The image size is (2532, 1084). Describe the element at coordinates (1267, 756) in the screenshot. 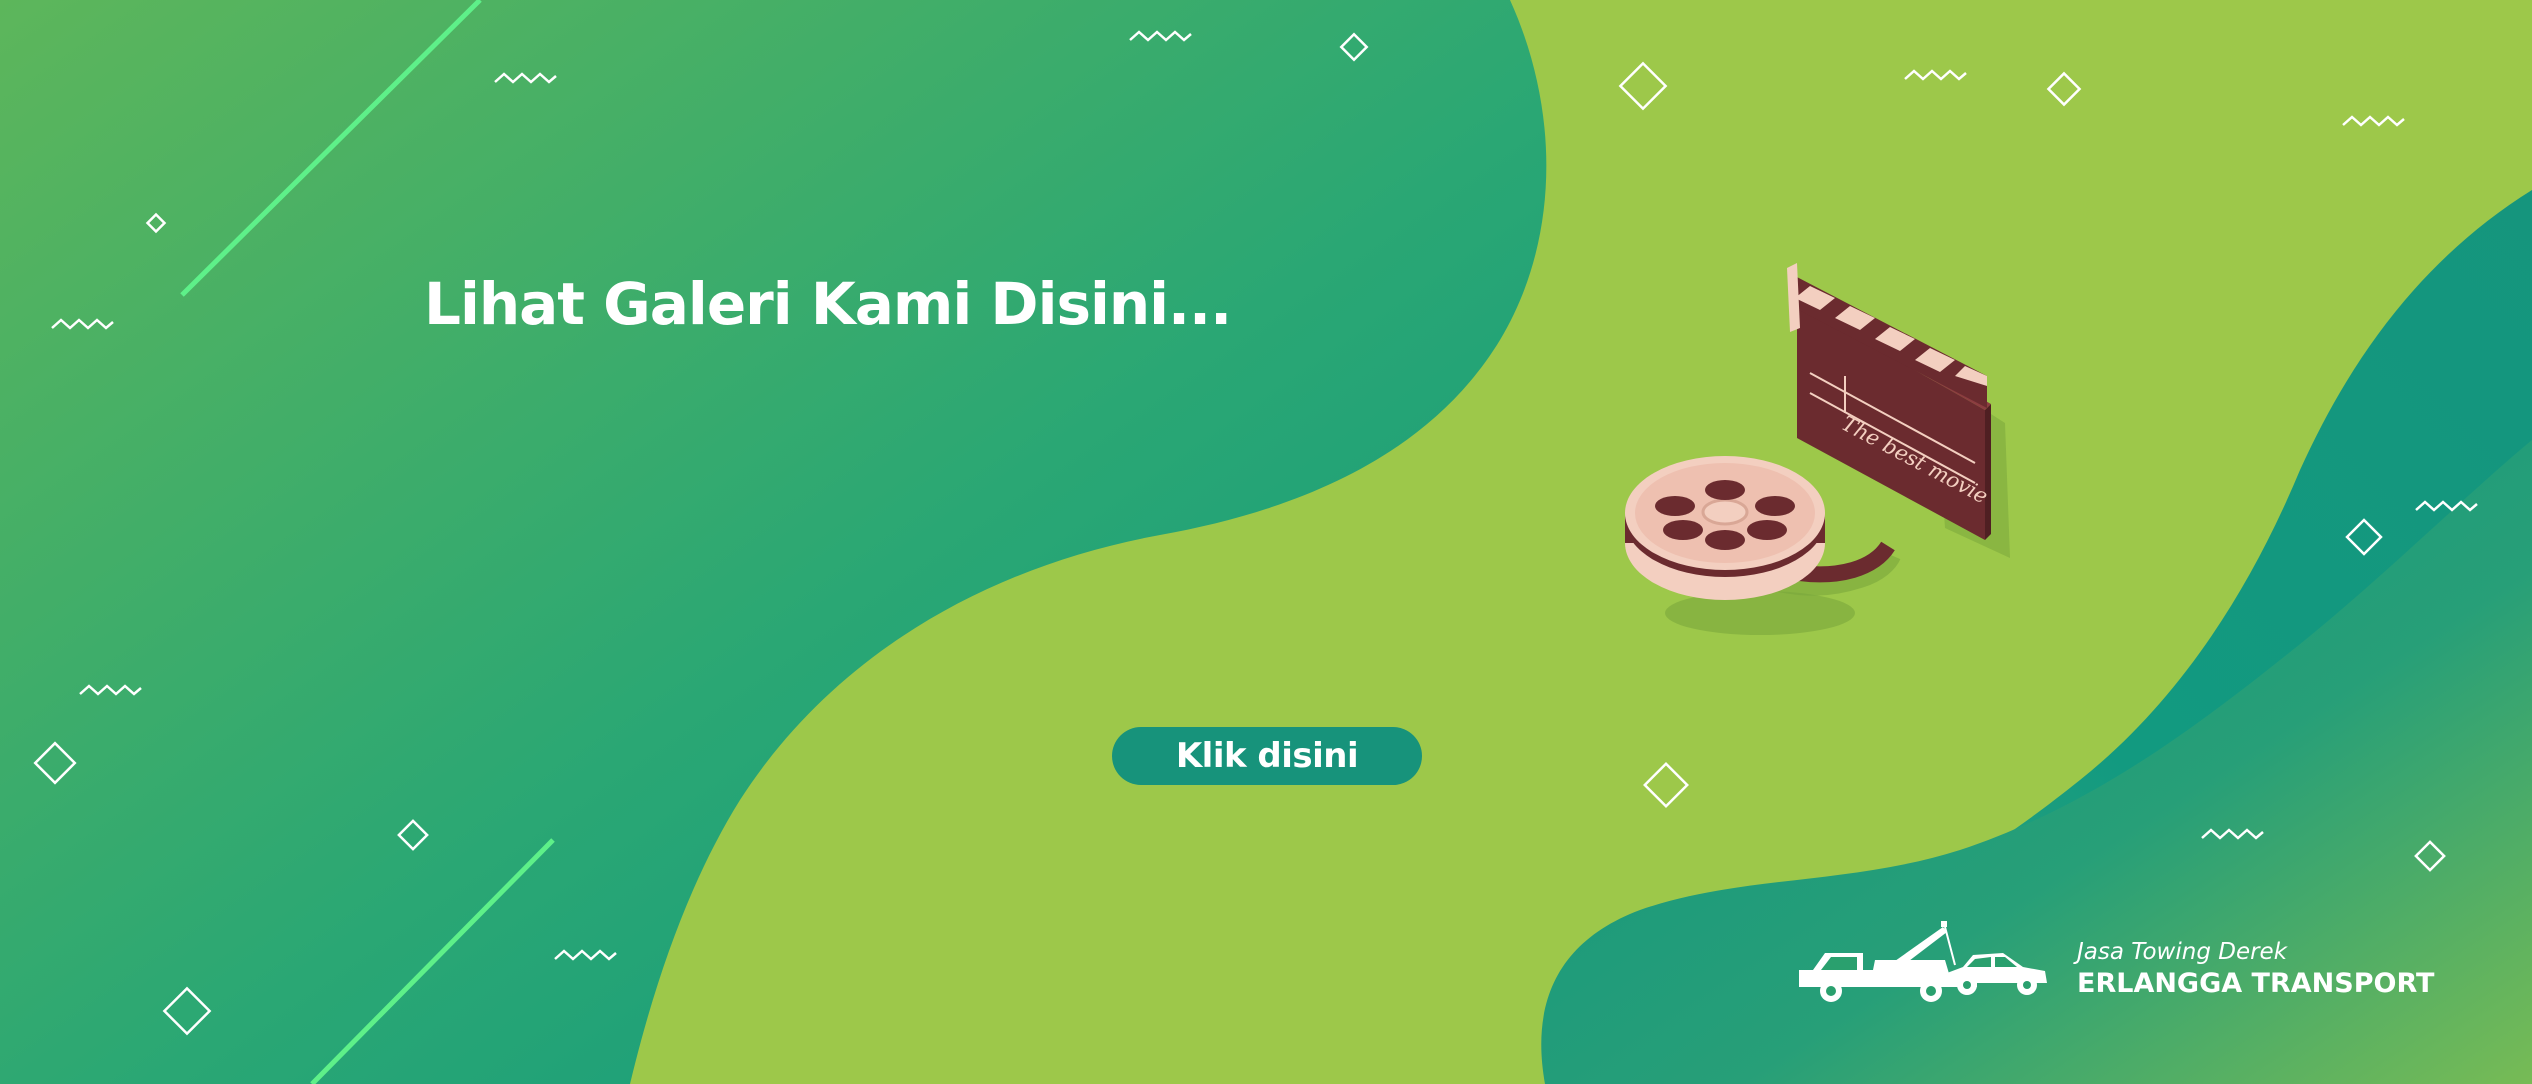

I see `gallery-cta-button: Klik disini` at that location.